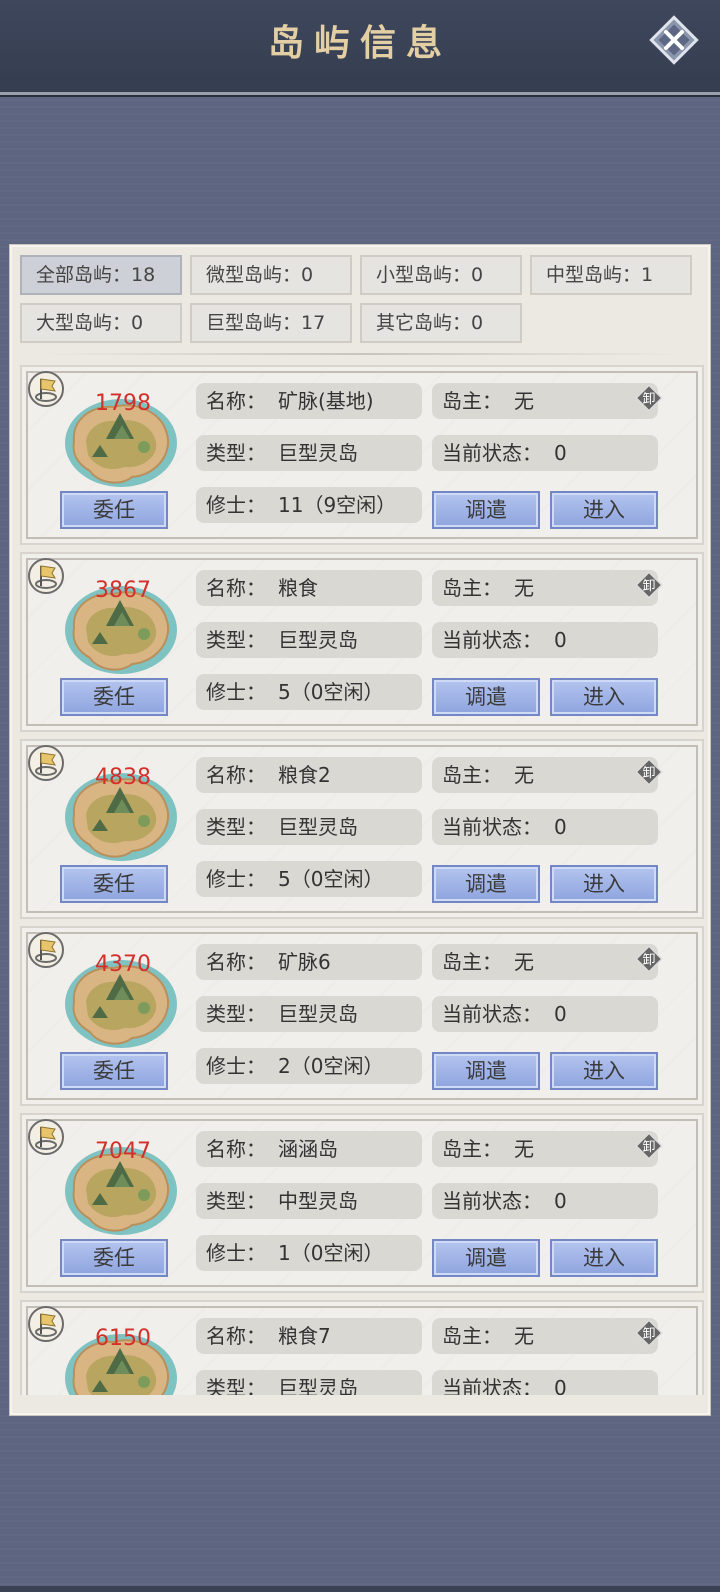 The image size is (720, 1592). Describe the element at coordinates (441, 275) in the screenshot. I see `filter-small: 小型岛屿：0` at that location.